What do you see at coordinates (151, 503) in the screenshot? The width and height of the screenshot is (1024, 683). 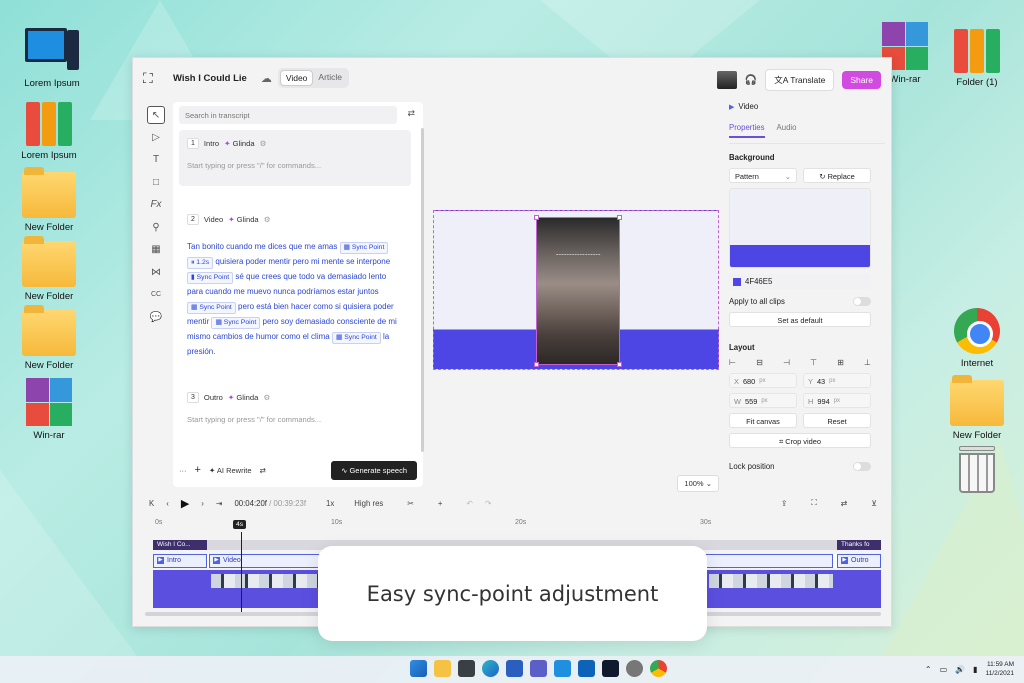 I see `skip-start-icon: K` at bounding box center [151, 503].